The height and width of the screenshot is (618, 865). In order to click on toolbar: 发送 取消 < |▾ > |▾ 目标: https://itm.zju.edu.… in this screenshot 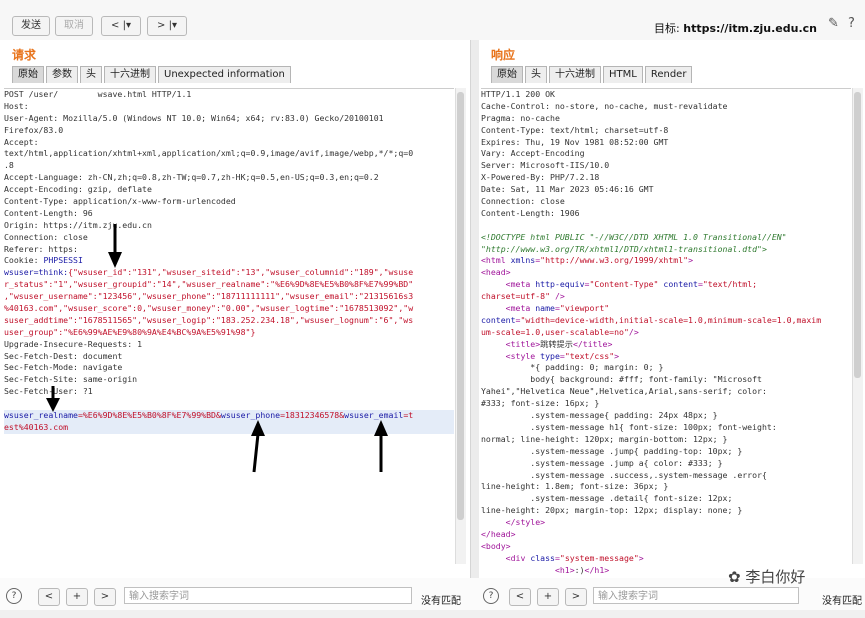, I will do `click(432, 20)`.